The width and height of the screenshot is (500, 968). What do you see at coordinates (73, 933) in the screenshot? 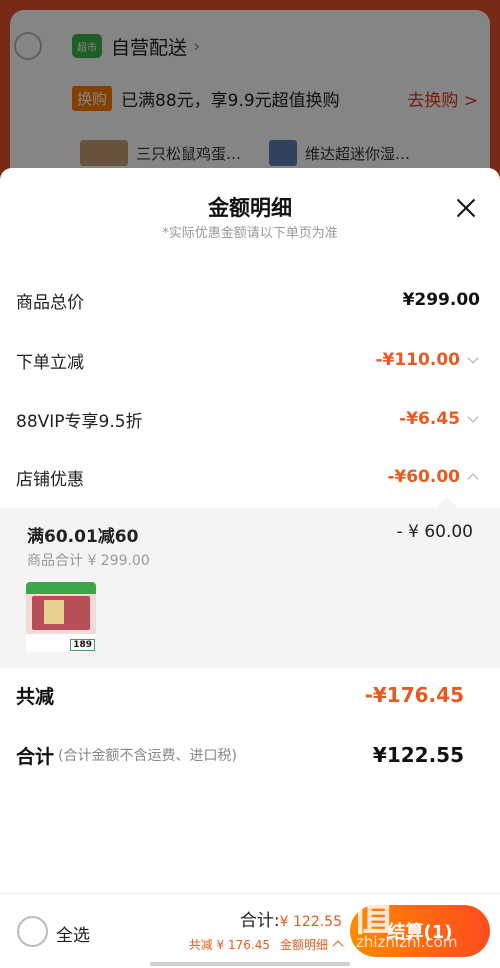
I see `select-all-label: 全选` at bounding box center [73, 933].